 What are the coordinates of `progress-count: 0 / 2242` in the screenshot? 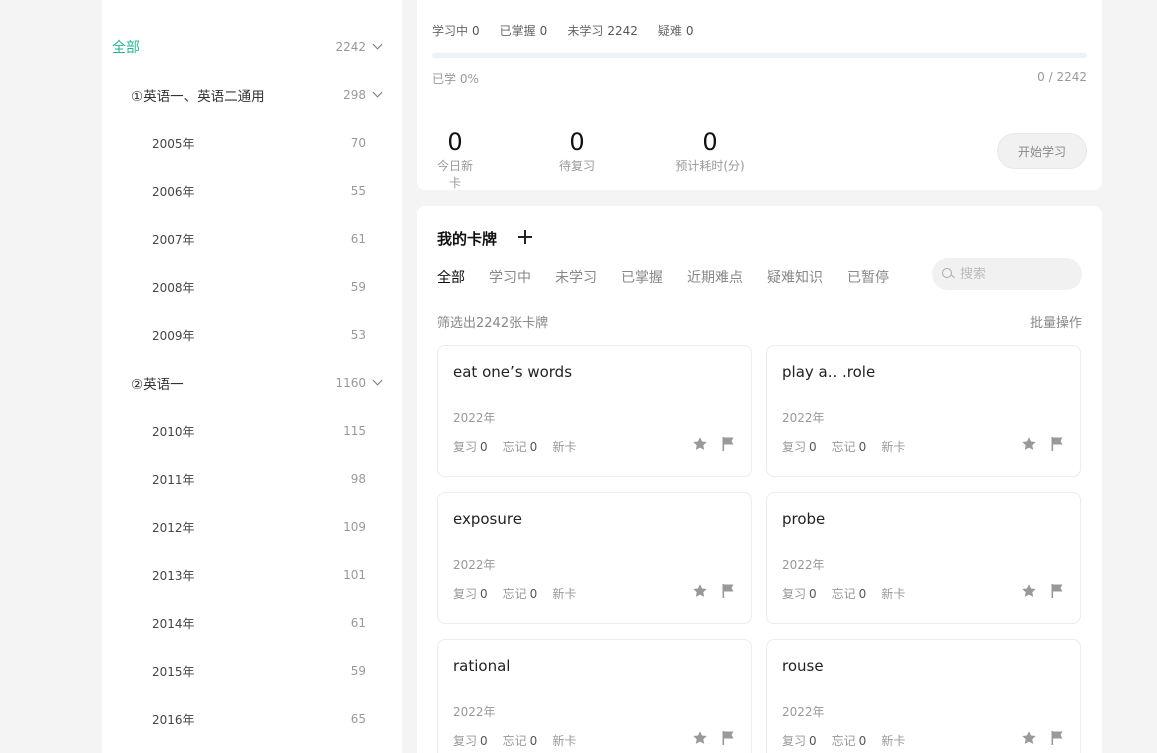 It's located at (1062, 77).